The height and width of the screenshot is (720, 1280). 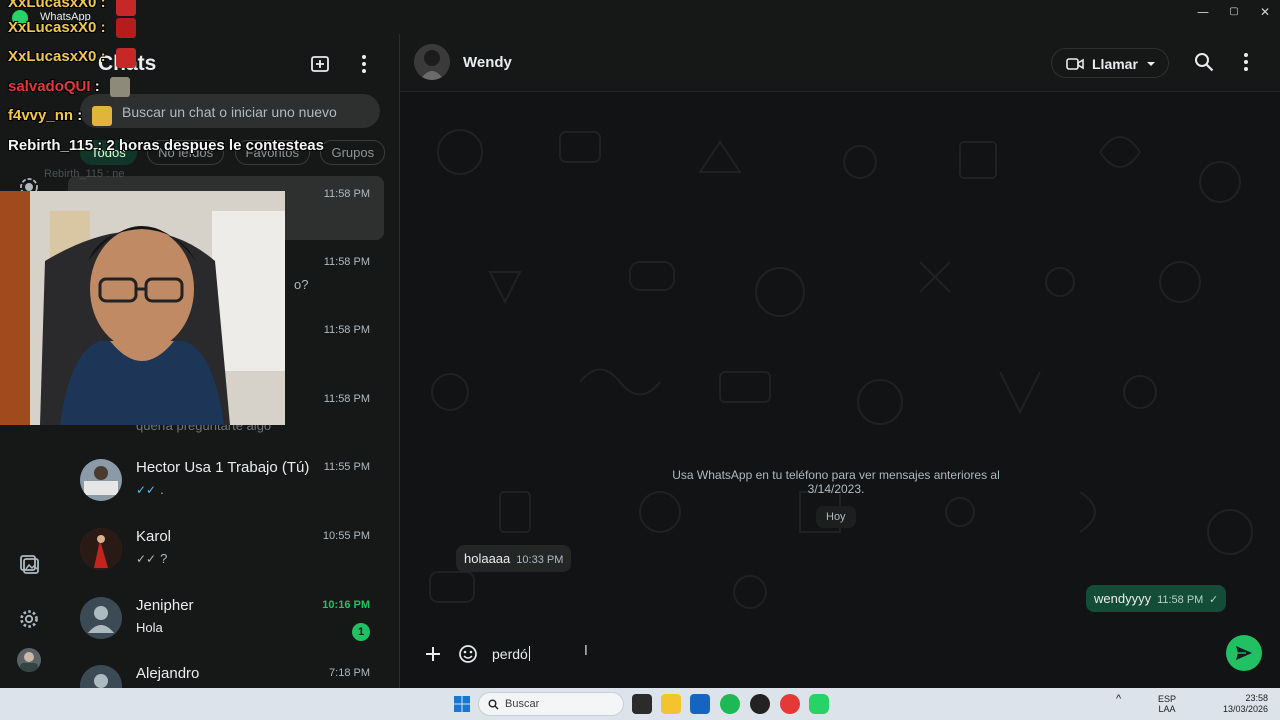 What do you see at coordinates (671, 704) in the screenshot?
I see `file-explorer-icon` at bounding box center [671, 704].